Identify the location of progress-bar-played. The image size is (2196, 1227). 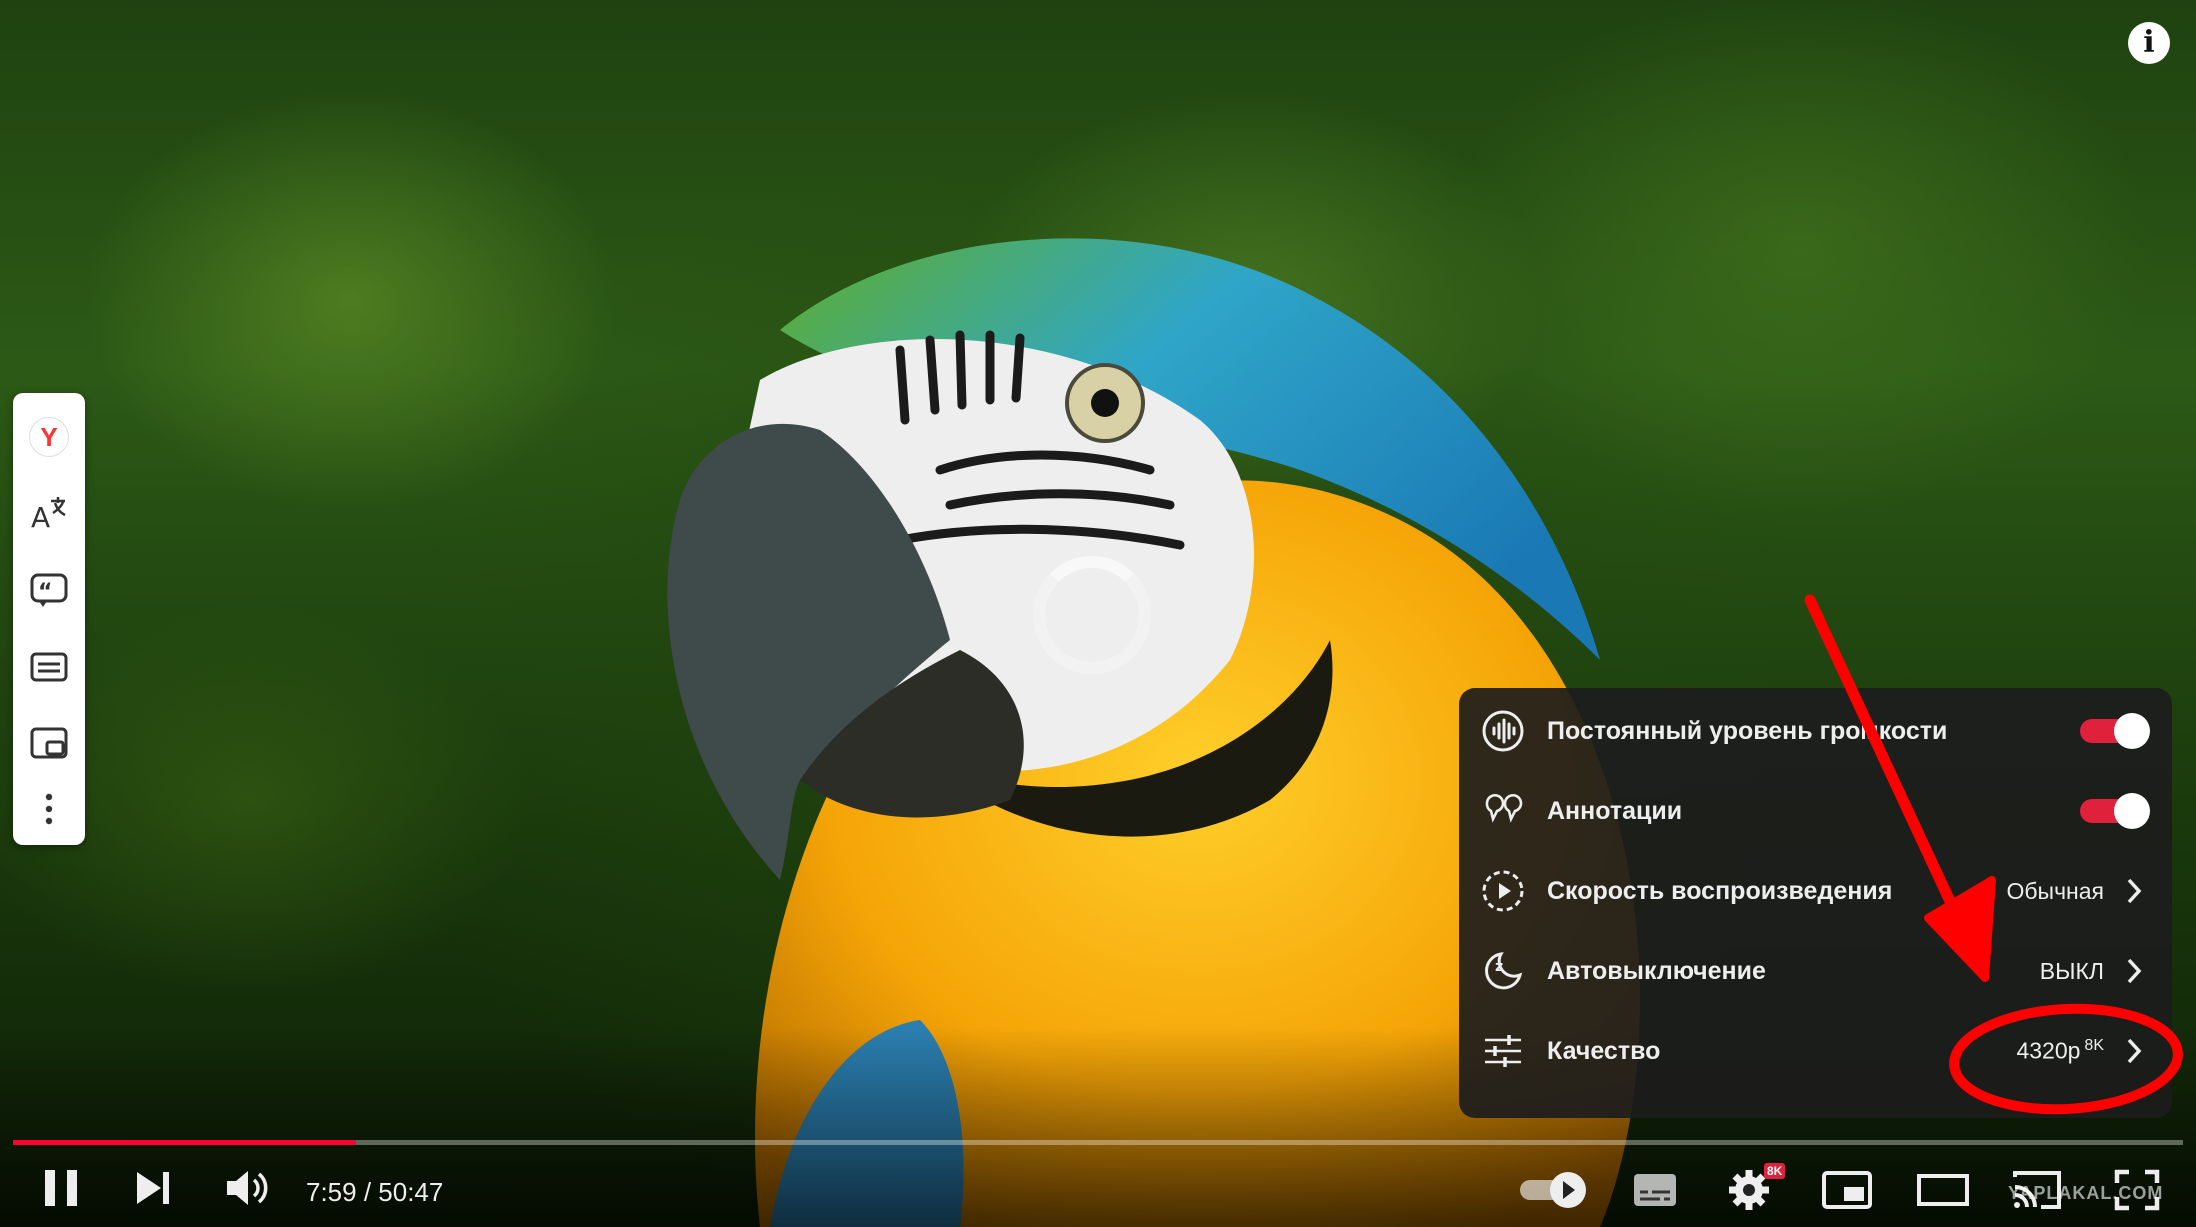
(184, 1142).